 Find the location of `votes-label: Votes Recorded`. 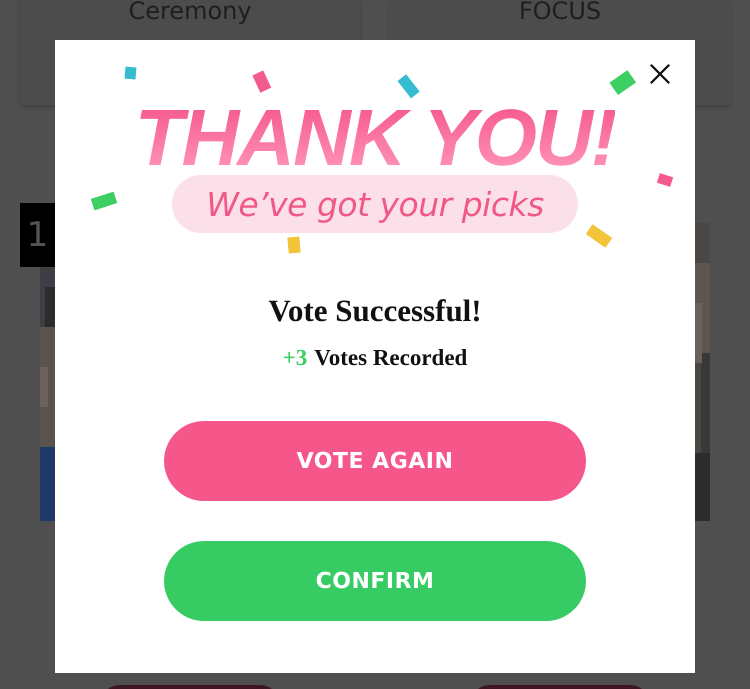

votes-label: Votes Recorded is located at coordinates (391, 358).